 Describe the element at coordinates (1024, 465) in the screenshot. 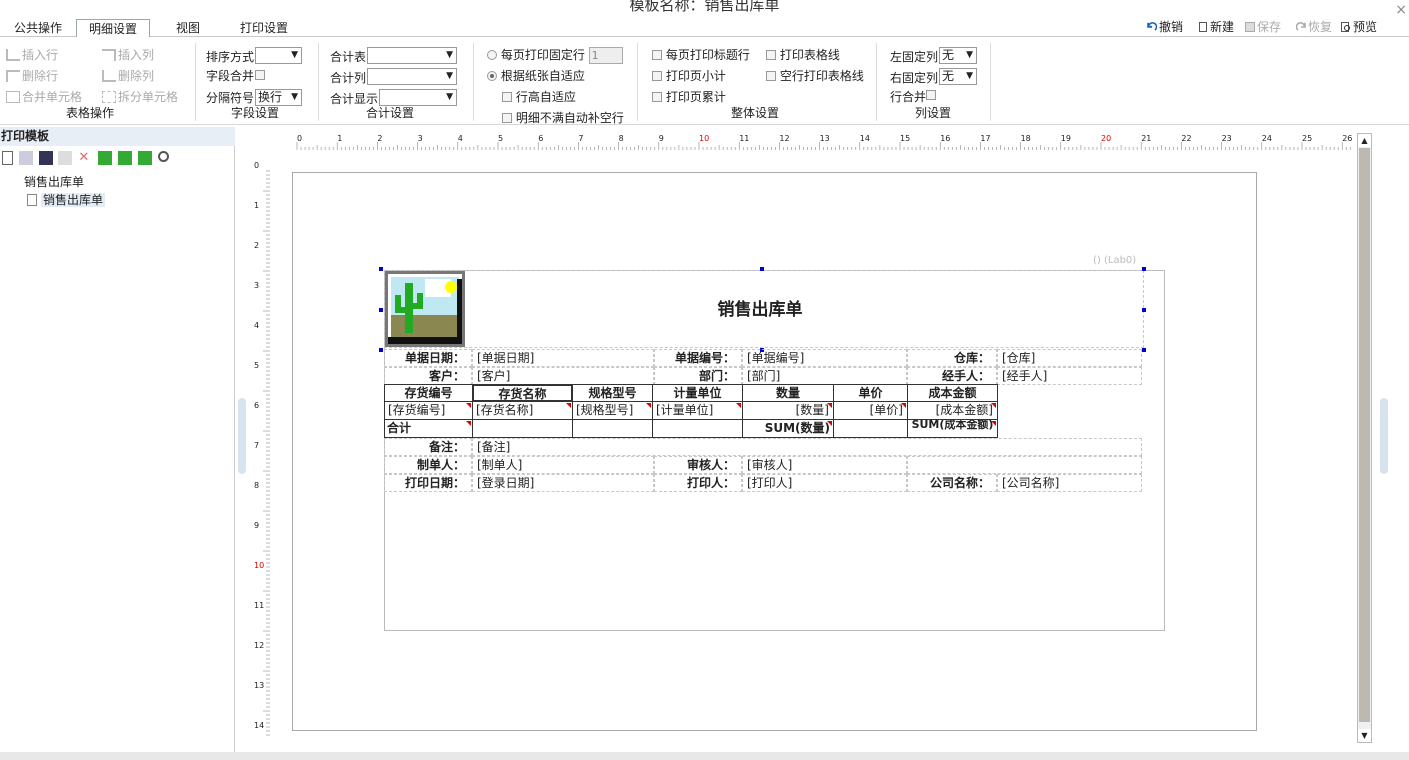

I see `maker-empty-cell` at that location.